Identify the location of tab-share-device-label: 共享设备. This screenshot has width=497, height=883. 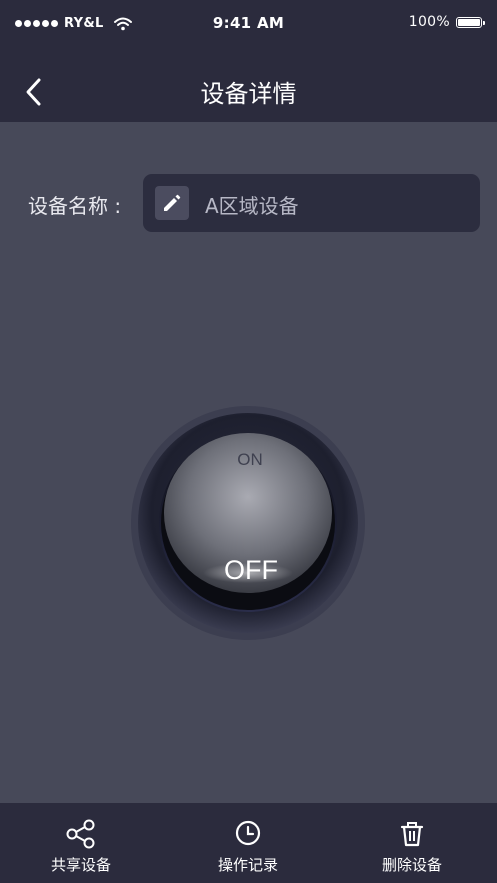
(80, 865).